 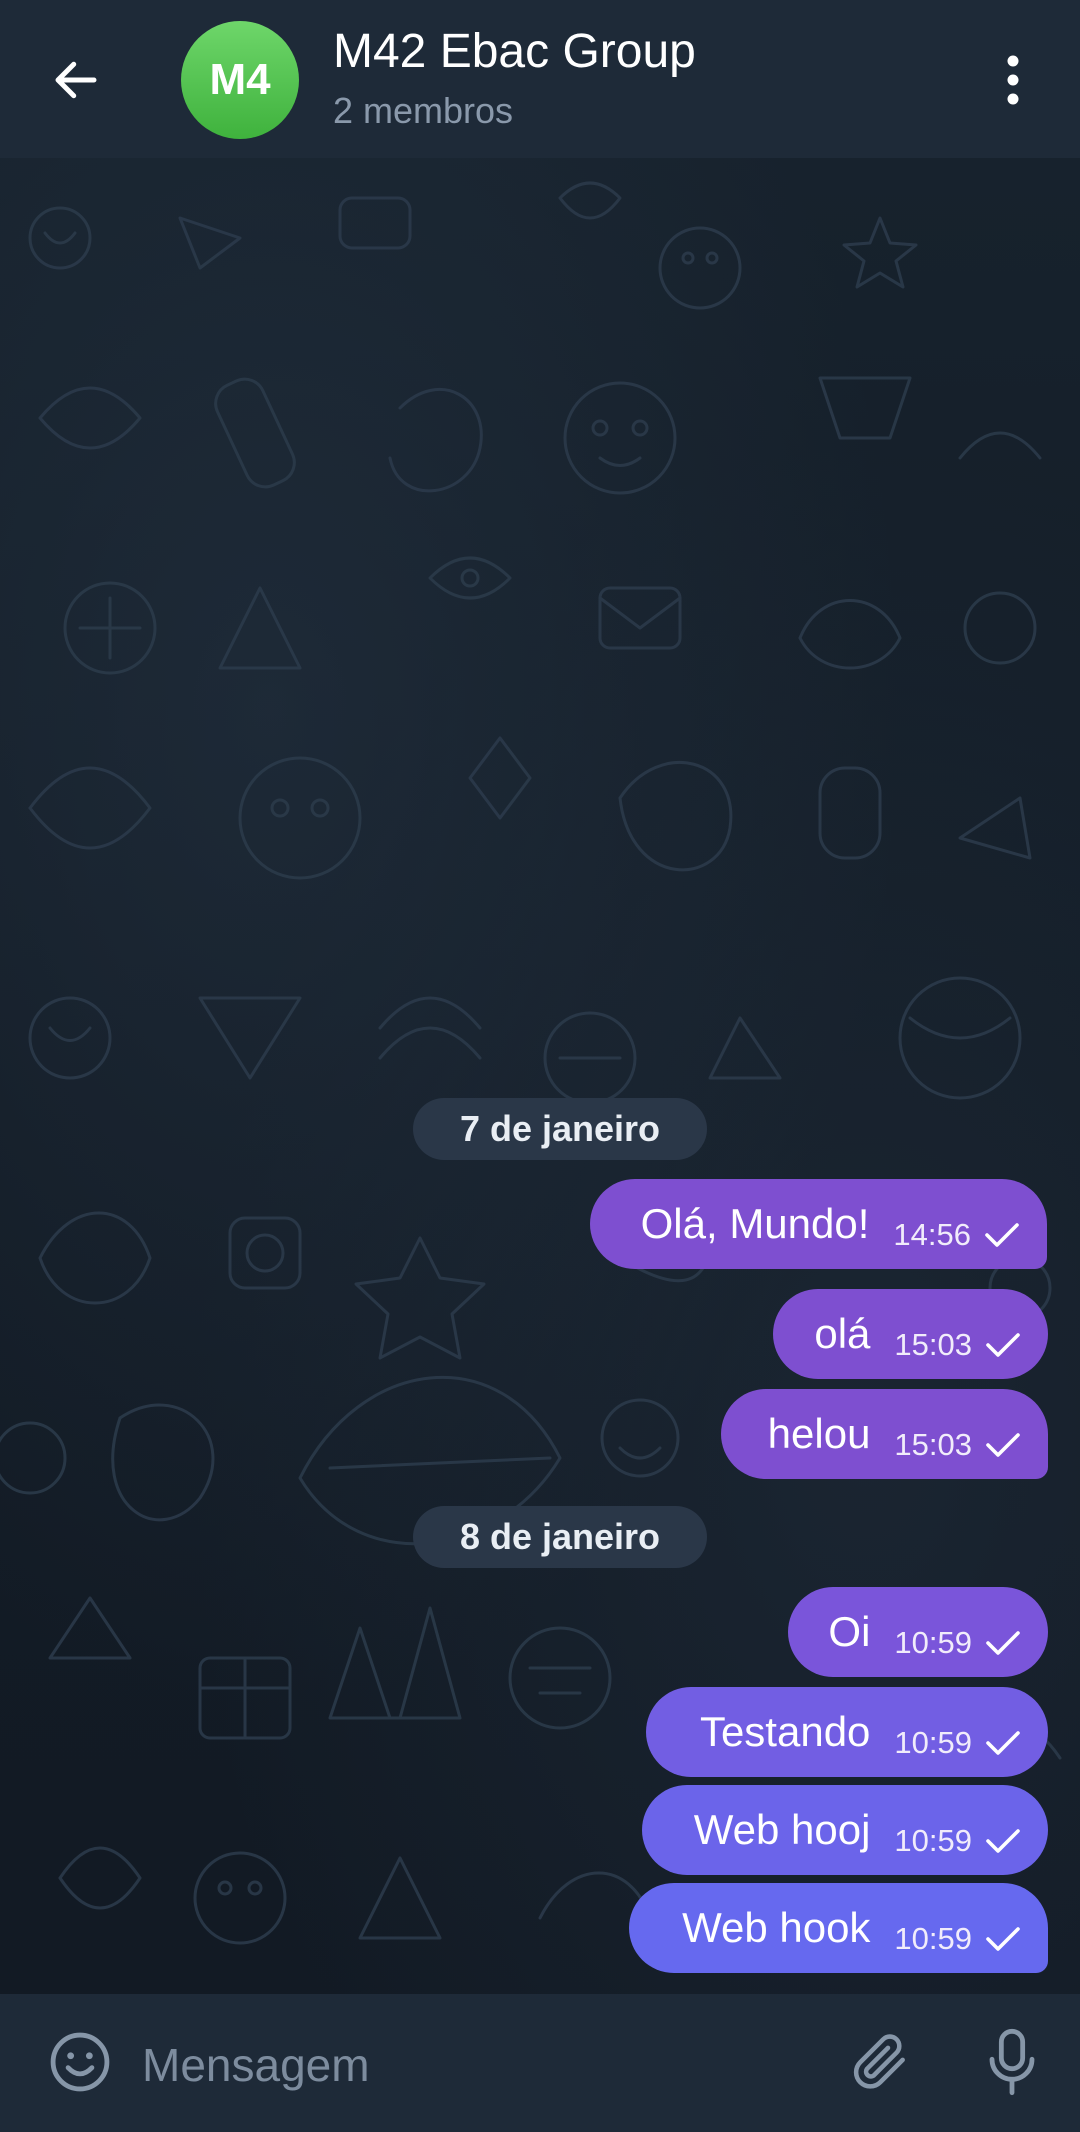 What do you see at coordinates (776, 1927) in the screenshot?
I see `message-text: Web hook` at bounding box center [776, 1927].